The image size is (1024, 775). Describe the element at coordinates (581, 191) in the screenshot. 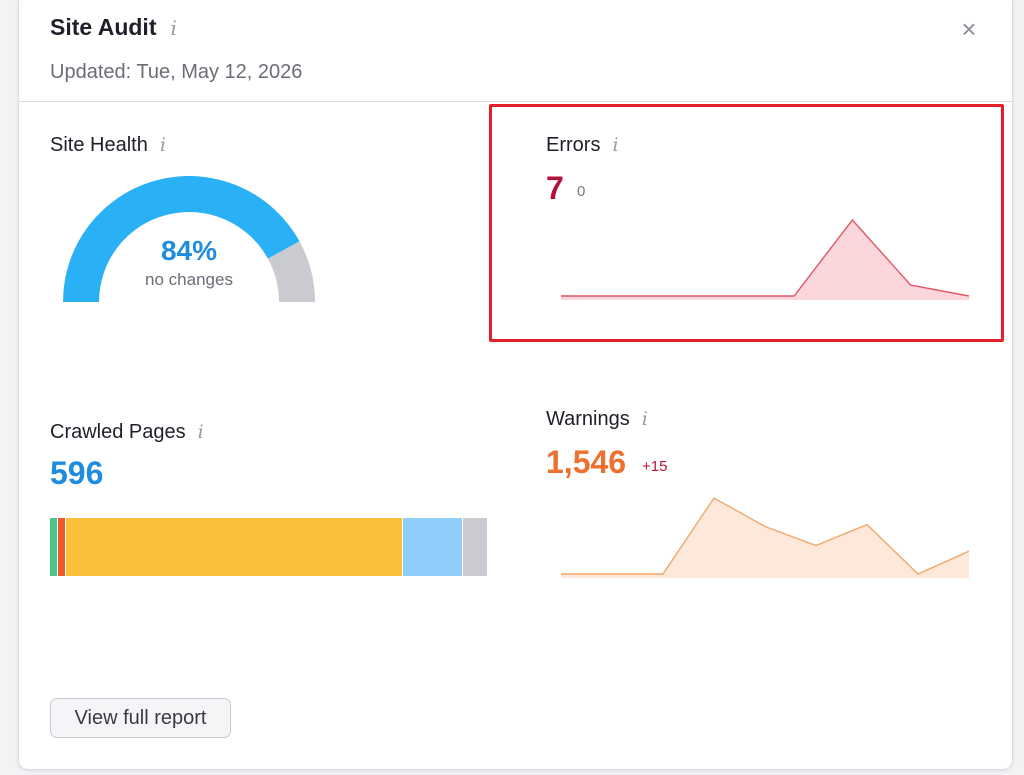

I see `errors-delta: 0` at that location.